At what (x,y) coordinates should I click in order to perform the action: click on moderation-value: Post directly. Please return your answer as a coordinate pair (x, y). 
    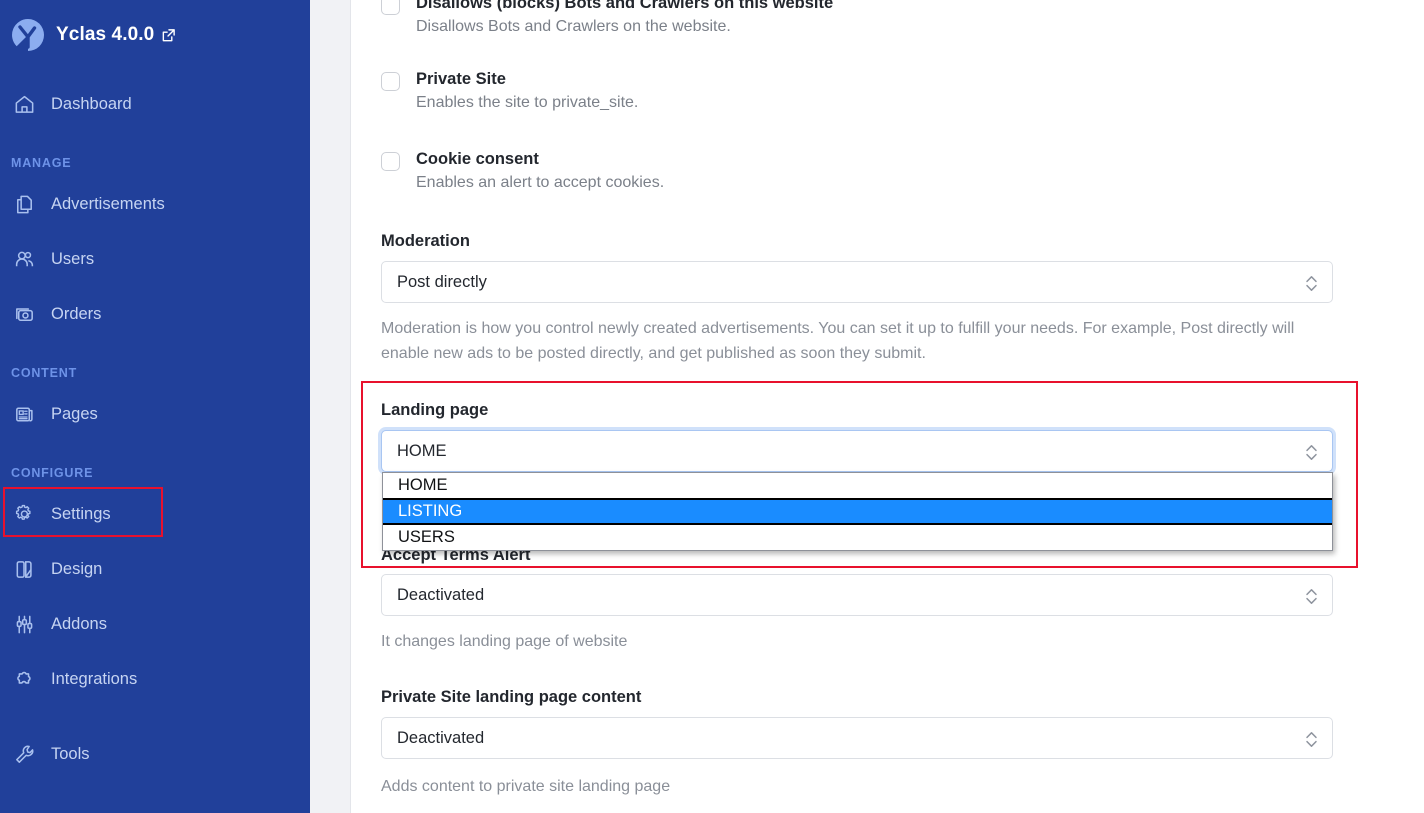
    Looking at the image, I should click on (442, 282).